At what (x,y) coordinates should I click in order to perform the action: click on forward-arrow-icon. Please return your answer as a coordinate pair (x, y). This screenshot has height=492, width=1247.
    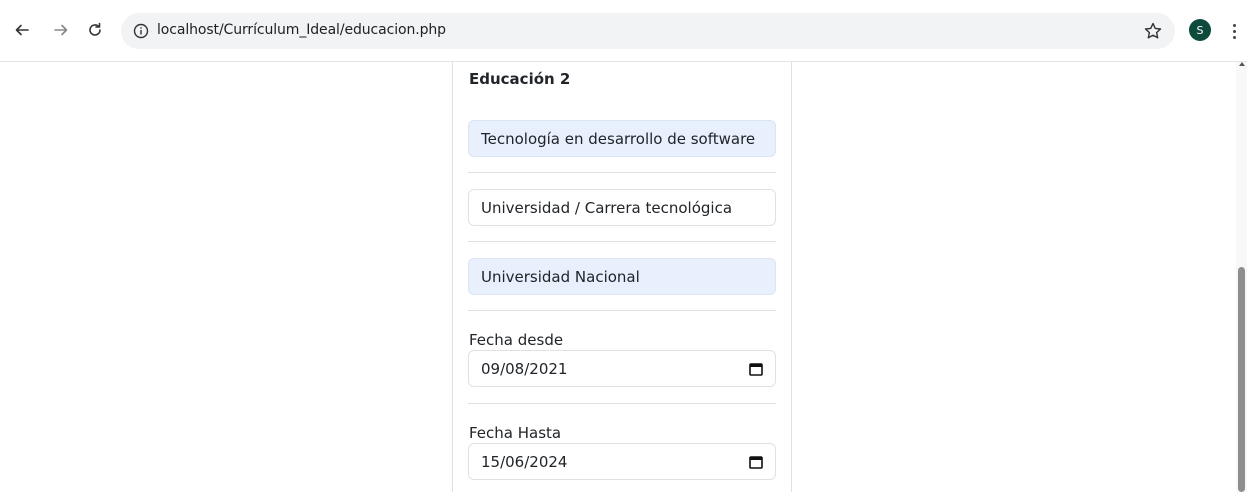
    Looking at the image, I should click on (61, 30).